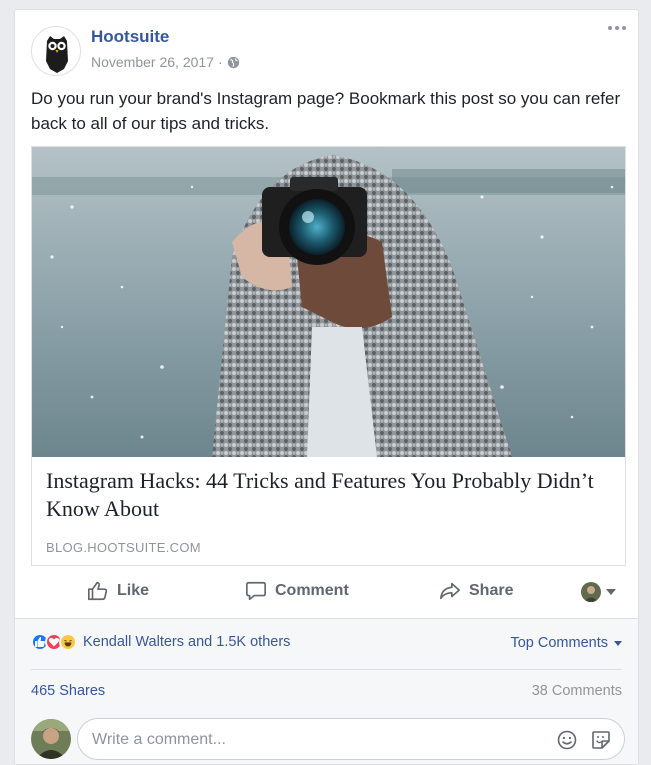 The image size is (651, 765). Describe the element at coordinates (601, 740) in the screenshot. I see `sticker-icon` at that location.